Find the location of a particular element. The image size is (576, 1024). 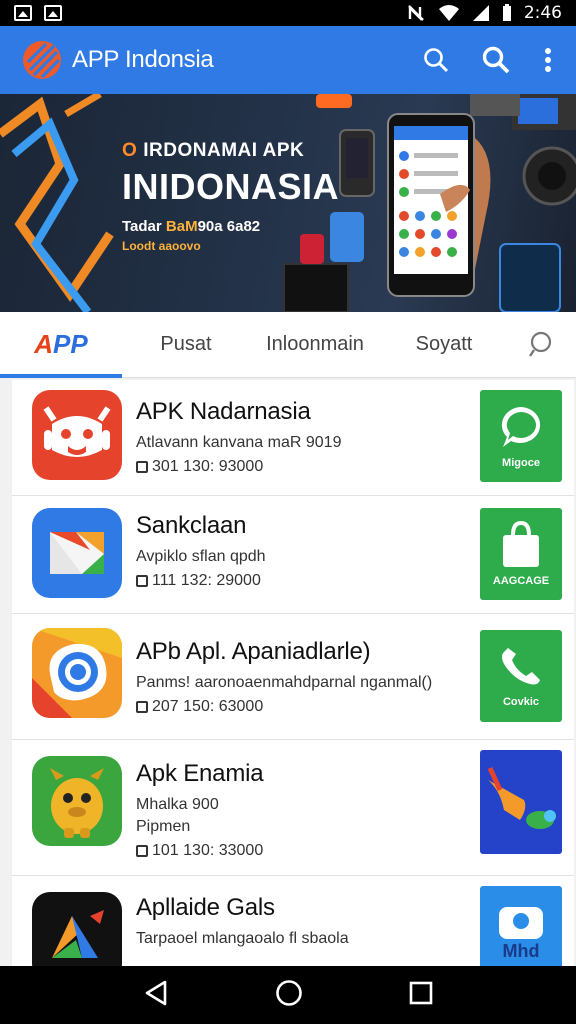

maps-icon is located at coordinates (77, 553).